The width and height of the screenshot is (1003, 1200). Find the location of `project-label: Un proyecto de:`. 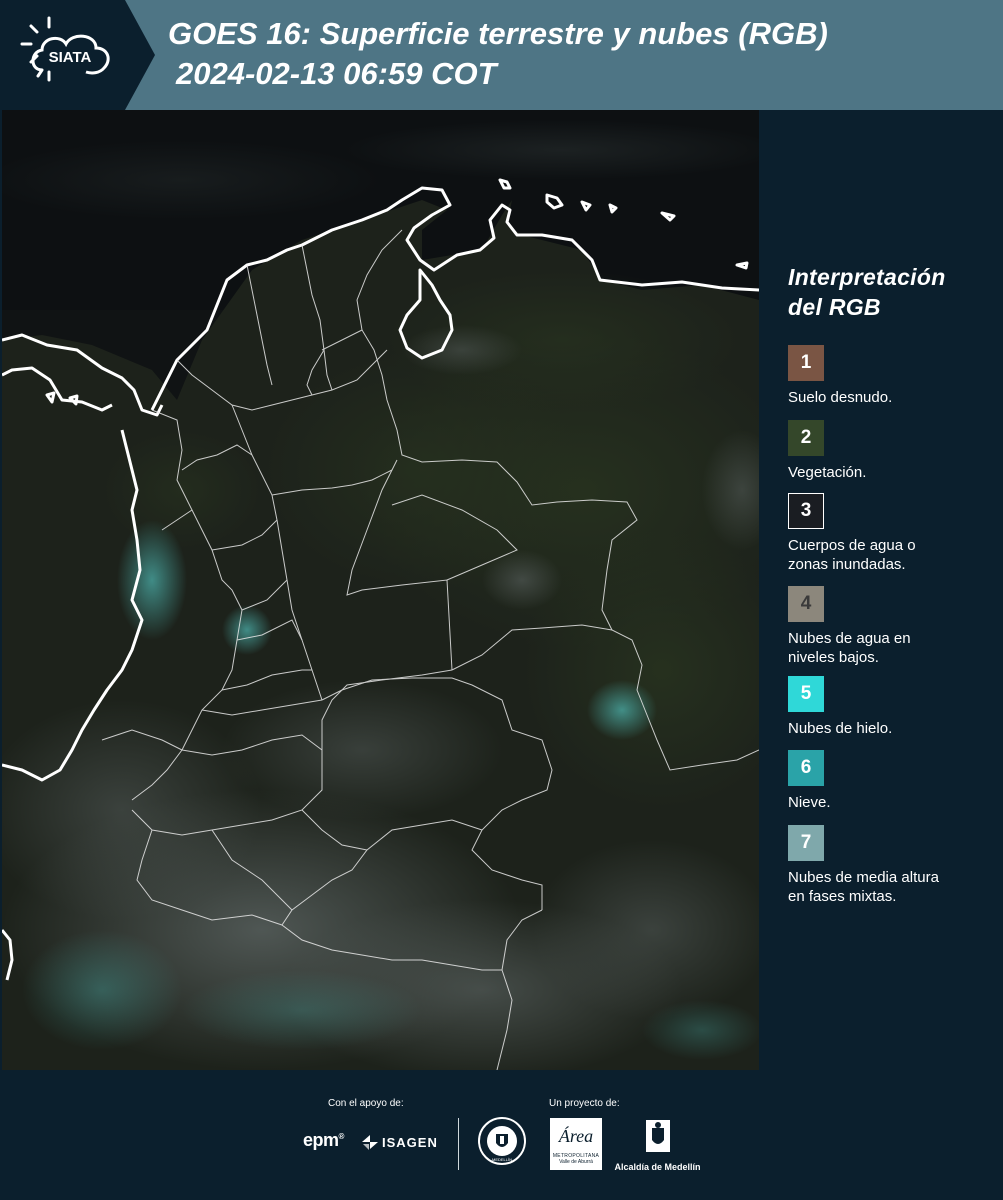

project-label: Un proyecto de: is located at coordinates (584, 1103).